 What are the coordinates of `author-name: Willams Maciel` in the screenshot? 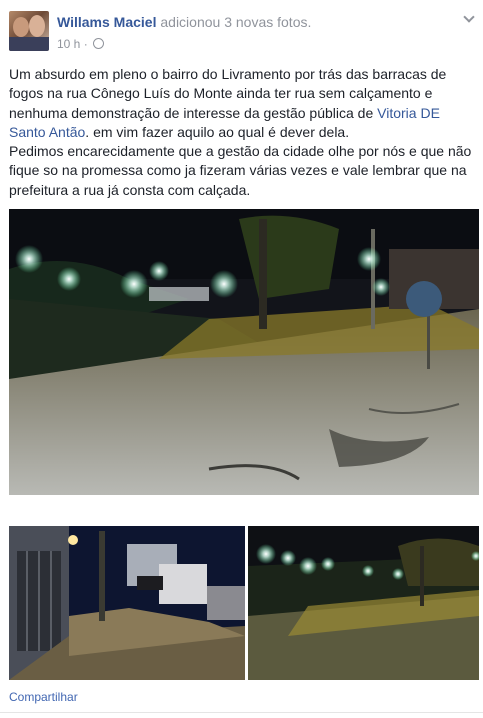 It's located at (106, 22).